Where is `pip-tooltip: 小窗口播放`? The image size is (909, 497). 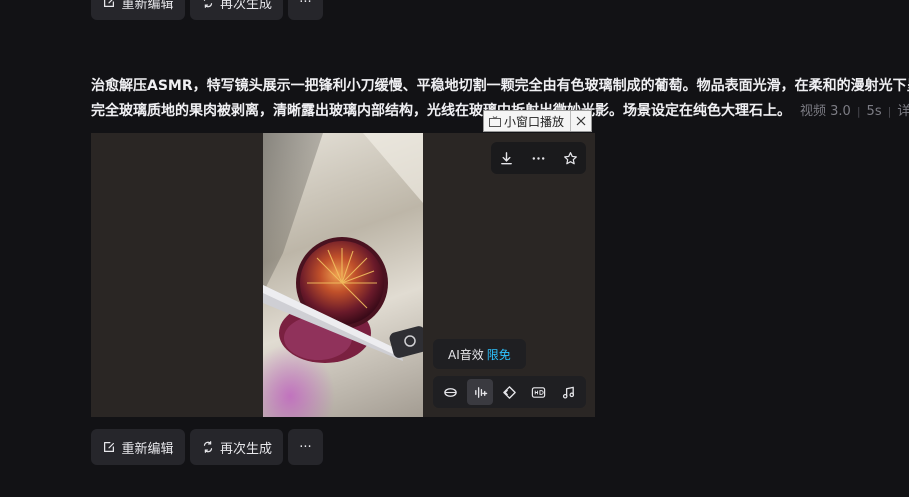 pip-tooltip: 小窗口播放 is located at coordinates (538, 121).